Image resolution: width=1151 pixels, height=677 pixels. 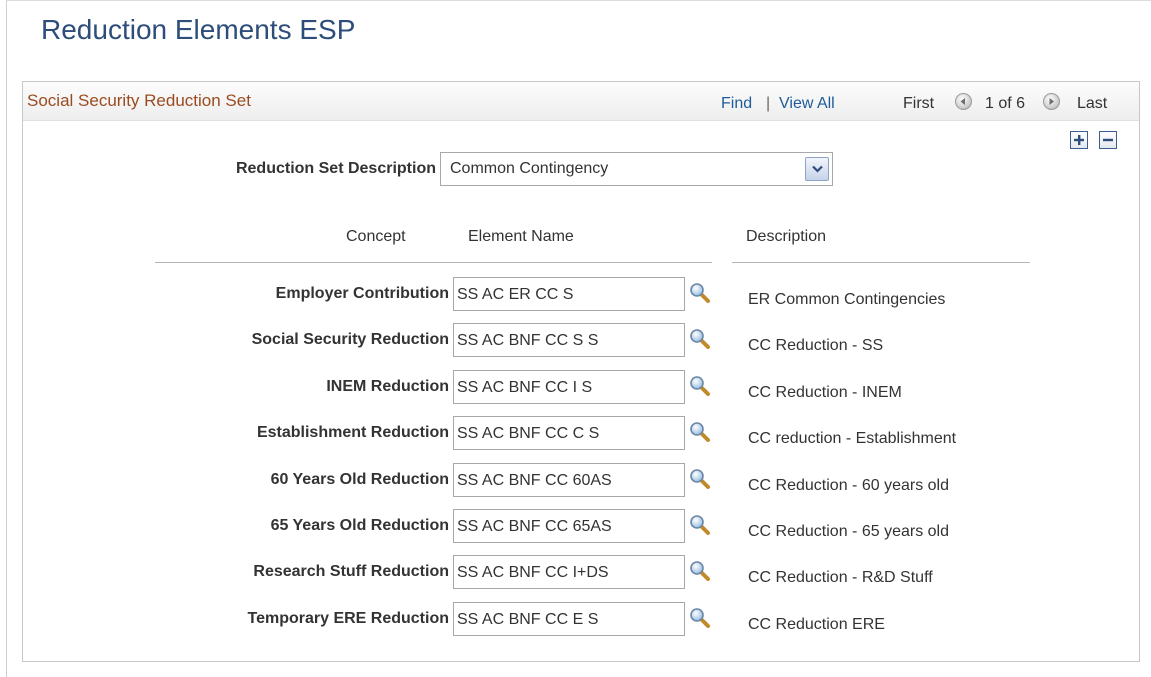 I want to click on page-frame-top-border, so click(x=578, y=0).